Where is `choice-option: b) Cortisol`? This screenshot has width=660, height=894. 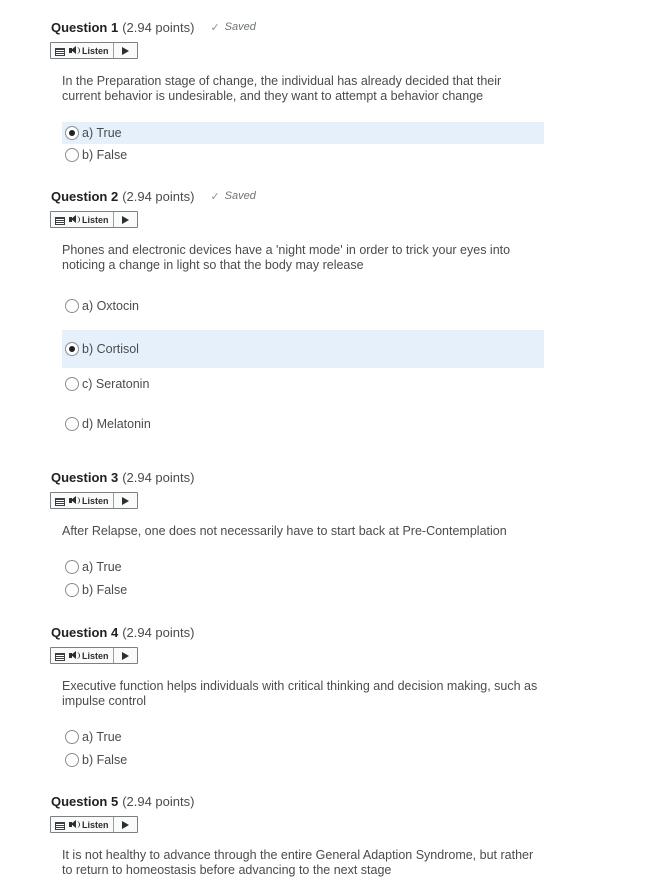
choice-option: b) Cortisol is located at coordinates (303, 349).